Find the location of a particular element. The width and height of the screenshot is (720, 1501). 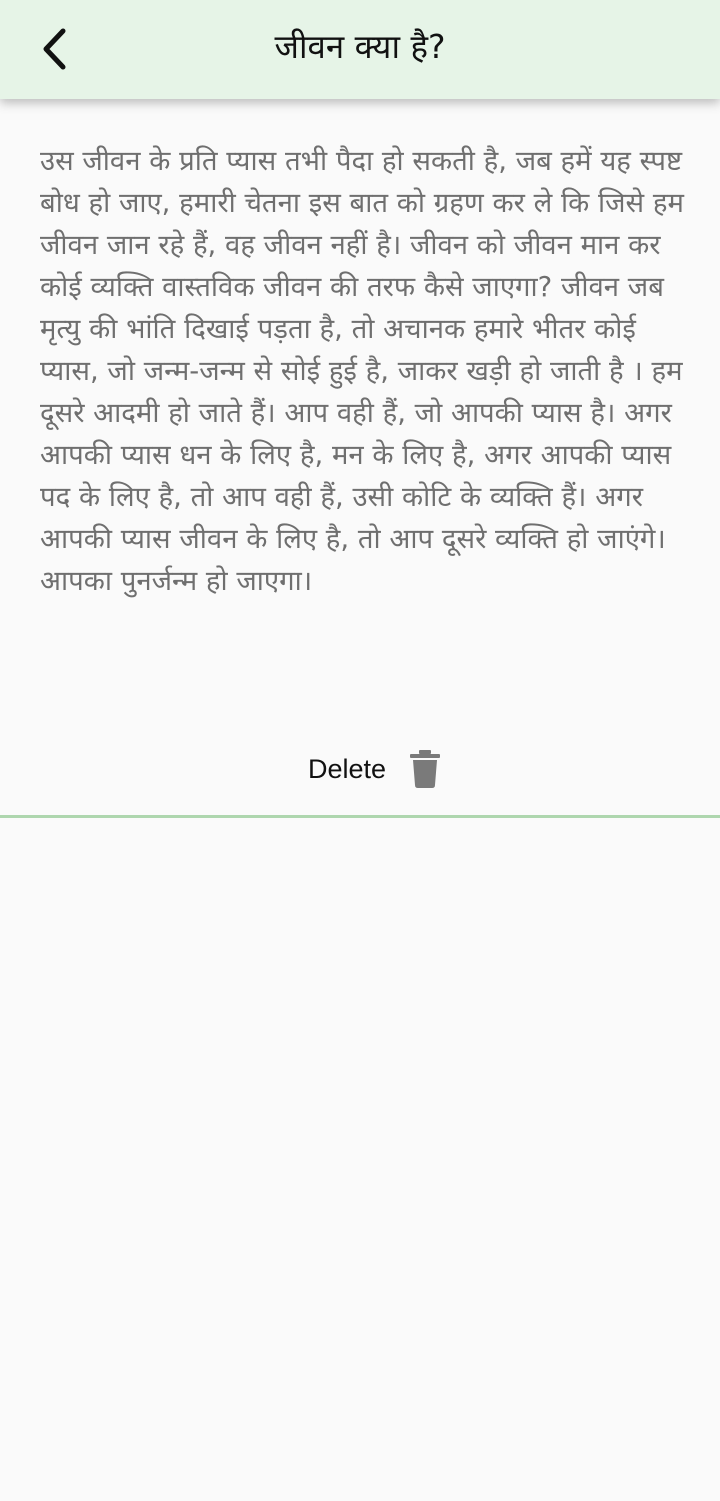

delete-row: Delete is located at coordinates (360, 769).